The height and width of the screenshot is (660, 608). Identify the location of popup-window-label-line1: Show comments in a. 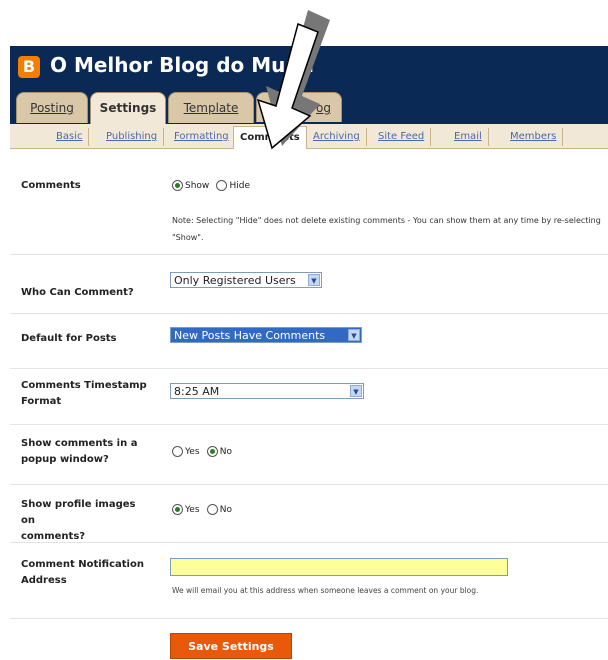
(79, 443).